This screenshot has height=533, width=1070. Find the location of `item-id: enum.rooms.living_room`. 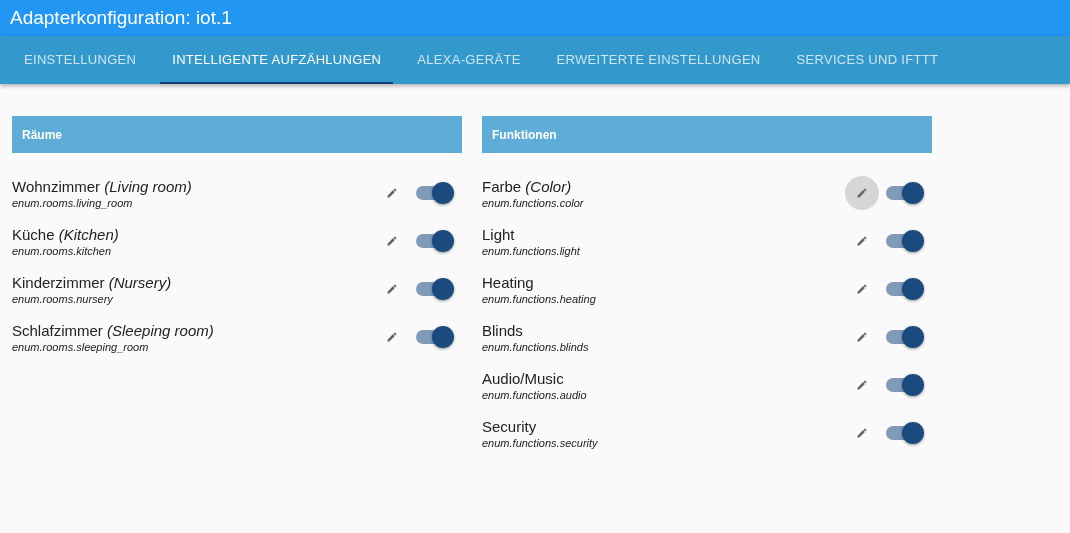

item-id: enum.rooms.living_room is located at coordinates (73, 202).